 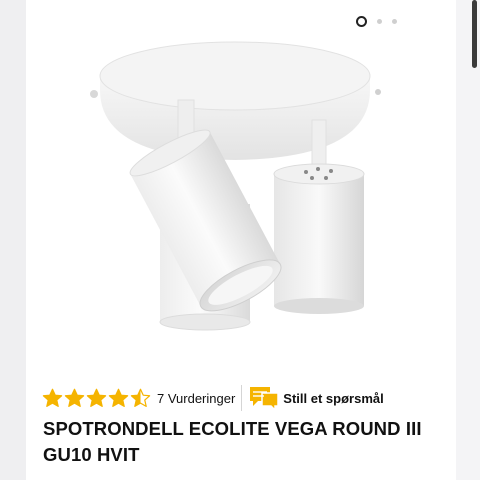 What do you see at coordinates (474, 34) in the screenshot?
I see `scrollbar-thumb` at bounding box center [474, 34].